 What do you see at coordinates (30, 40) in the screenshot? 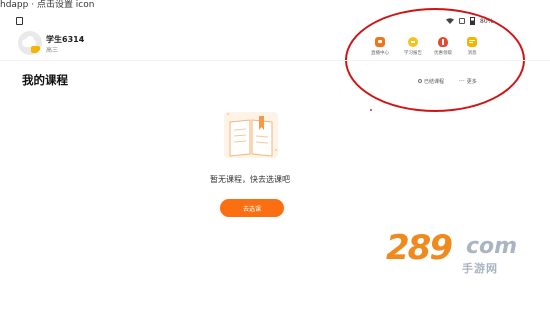
I see `cloud-icon-top` at bounding box center [30, 40].